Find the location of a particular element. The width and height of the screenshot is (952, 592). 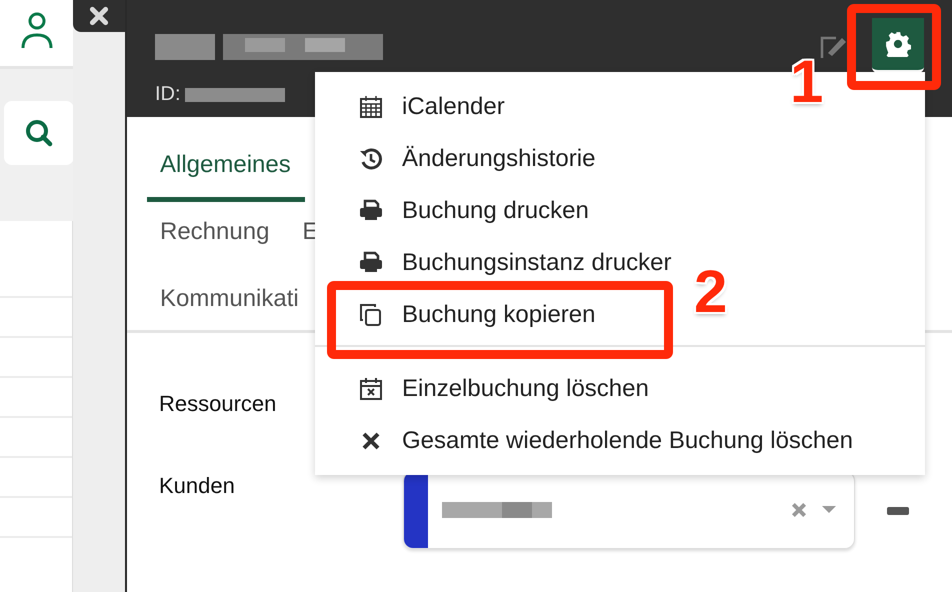

field-label: Ressourcen is located at coordinates (218, 404).